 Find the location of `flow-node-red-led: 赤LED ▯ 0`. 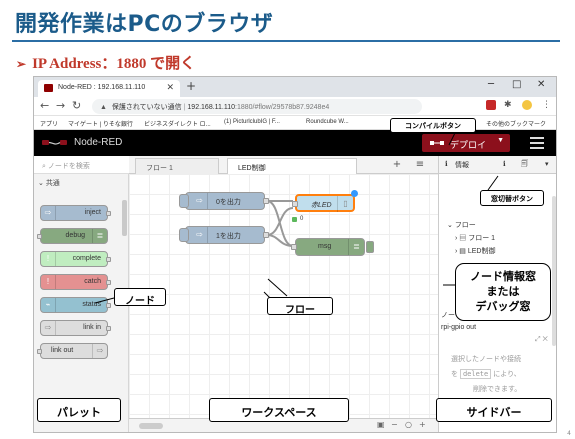

flow-node-red-led: 赤LED ▯ 0 is located at coordinates (325, 206).